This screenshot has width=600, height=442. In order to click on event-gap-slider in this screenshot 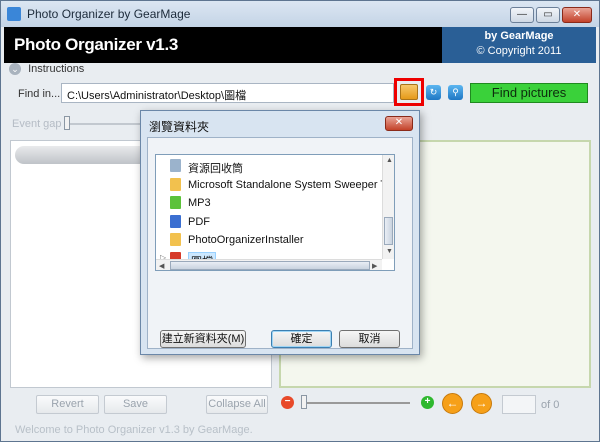, I will do `click(67, 123)`.